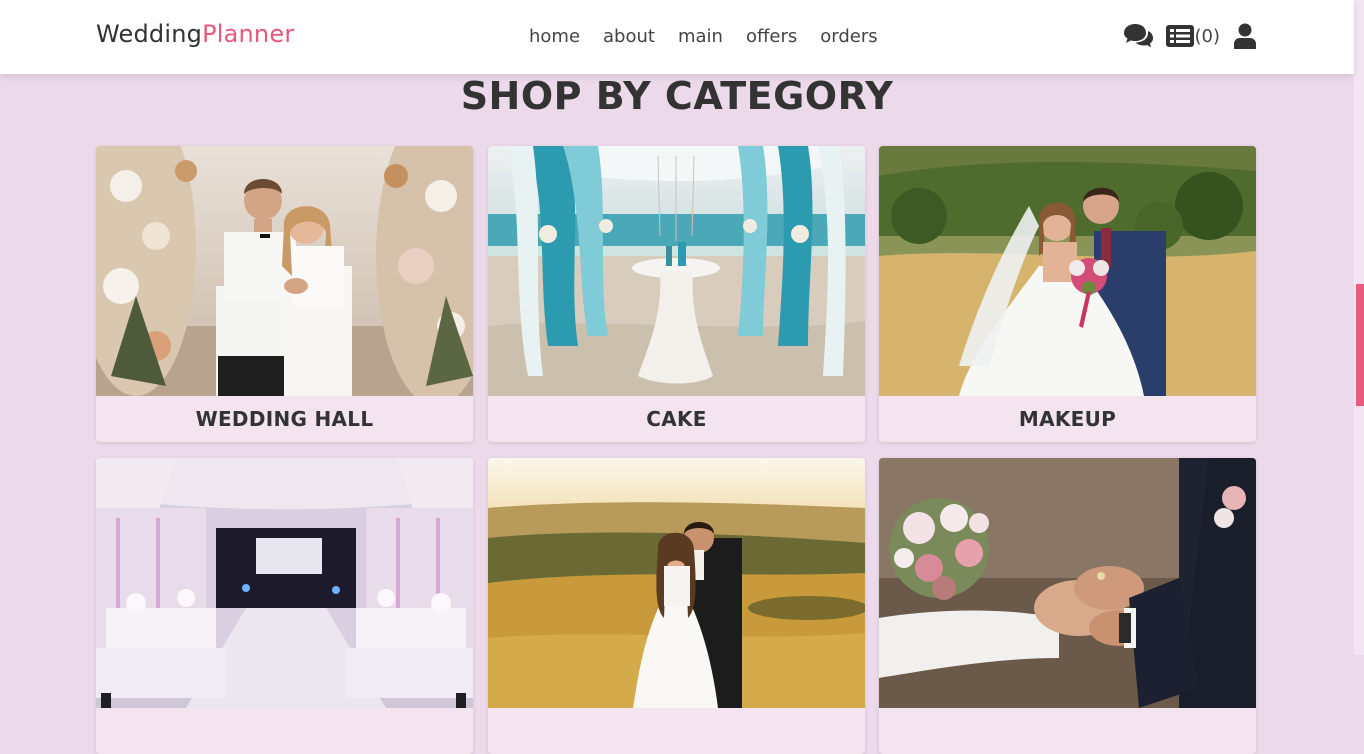 The image size is (1364, 754). I want to click on site-logo: WeddingPlanner, so click(195, 34).